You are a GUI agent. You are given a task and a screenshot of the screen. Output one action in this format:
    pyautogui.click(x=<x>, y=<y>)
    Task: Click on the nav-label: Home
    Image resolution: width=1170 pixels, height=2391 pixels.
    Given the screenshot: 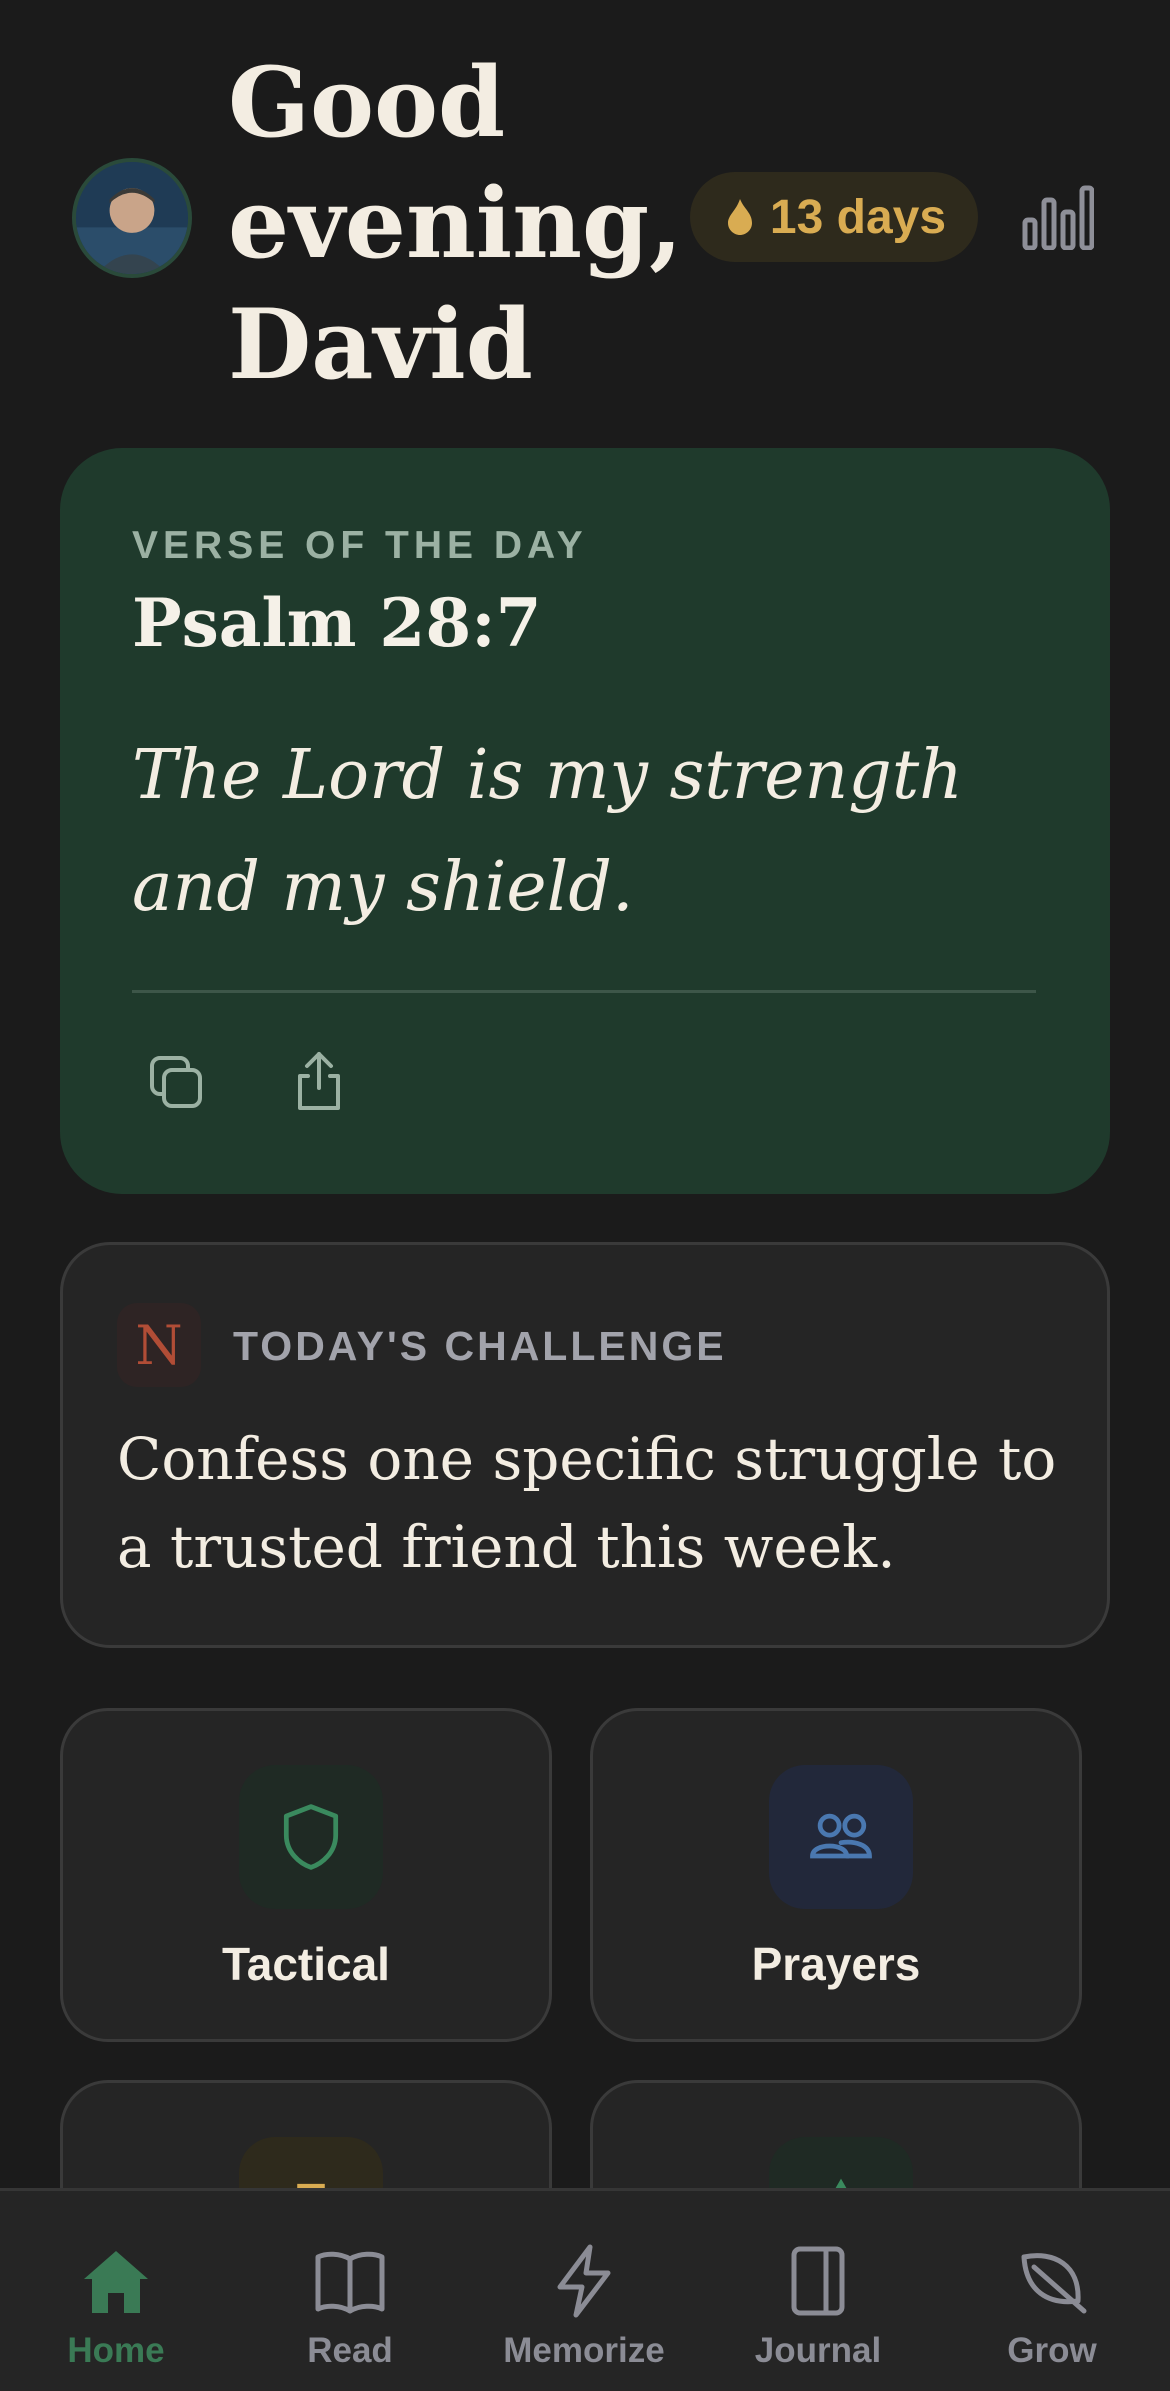 What is the action you would take?
    pyautogui.click(x=116, y=2350)
    